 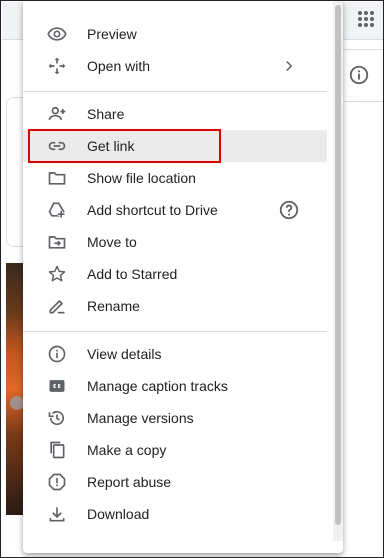 What do you see at coordinates (175, 482) in the screenshot?
I see `menu-item-report-abuse: Report abuse` at bounding box center [175, 482].